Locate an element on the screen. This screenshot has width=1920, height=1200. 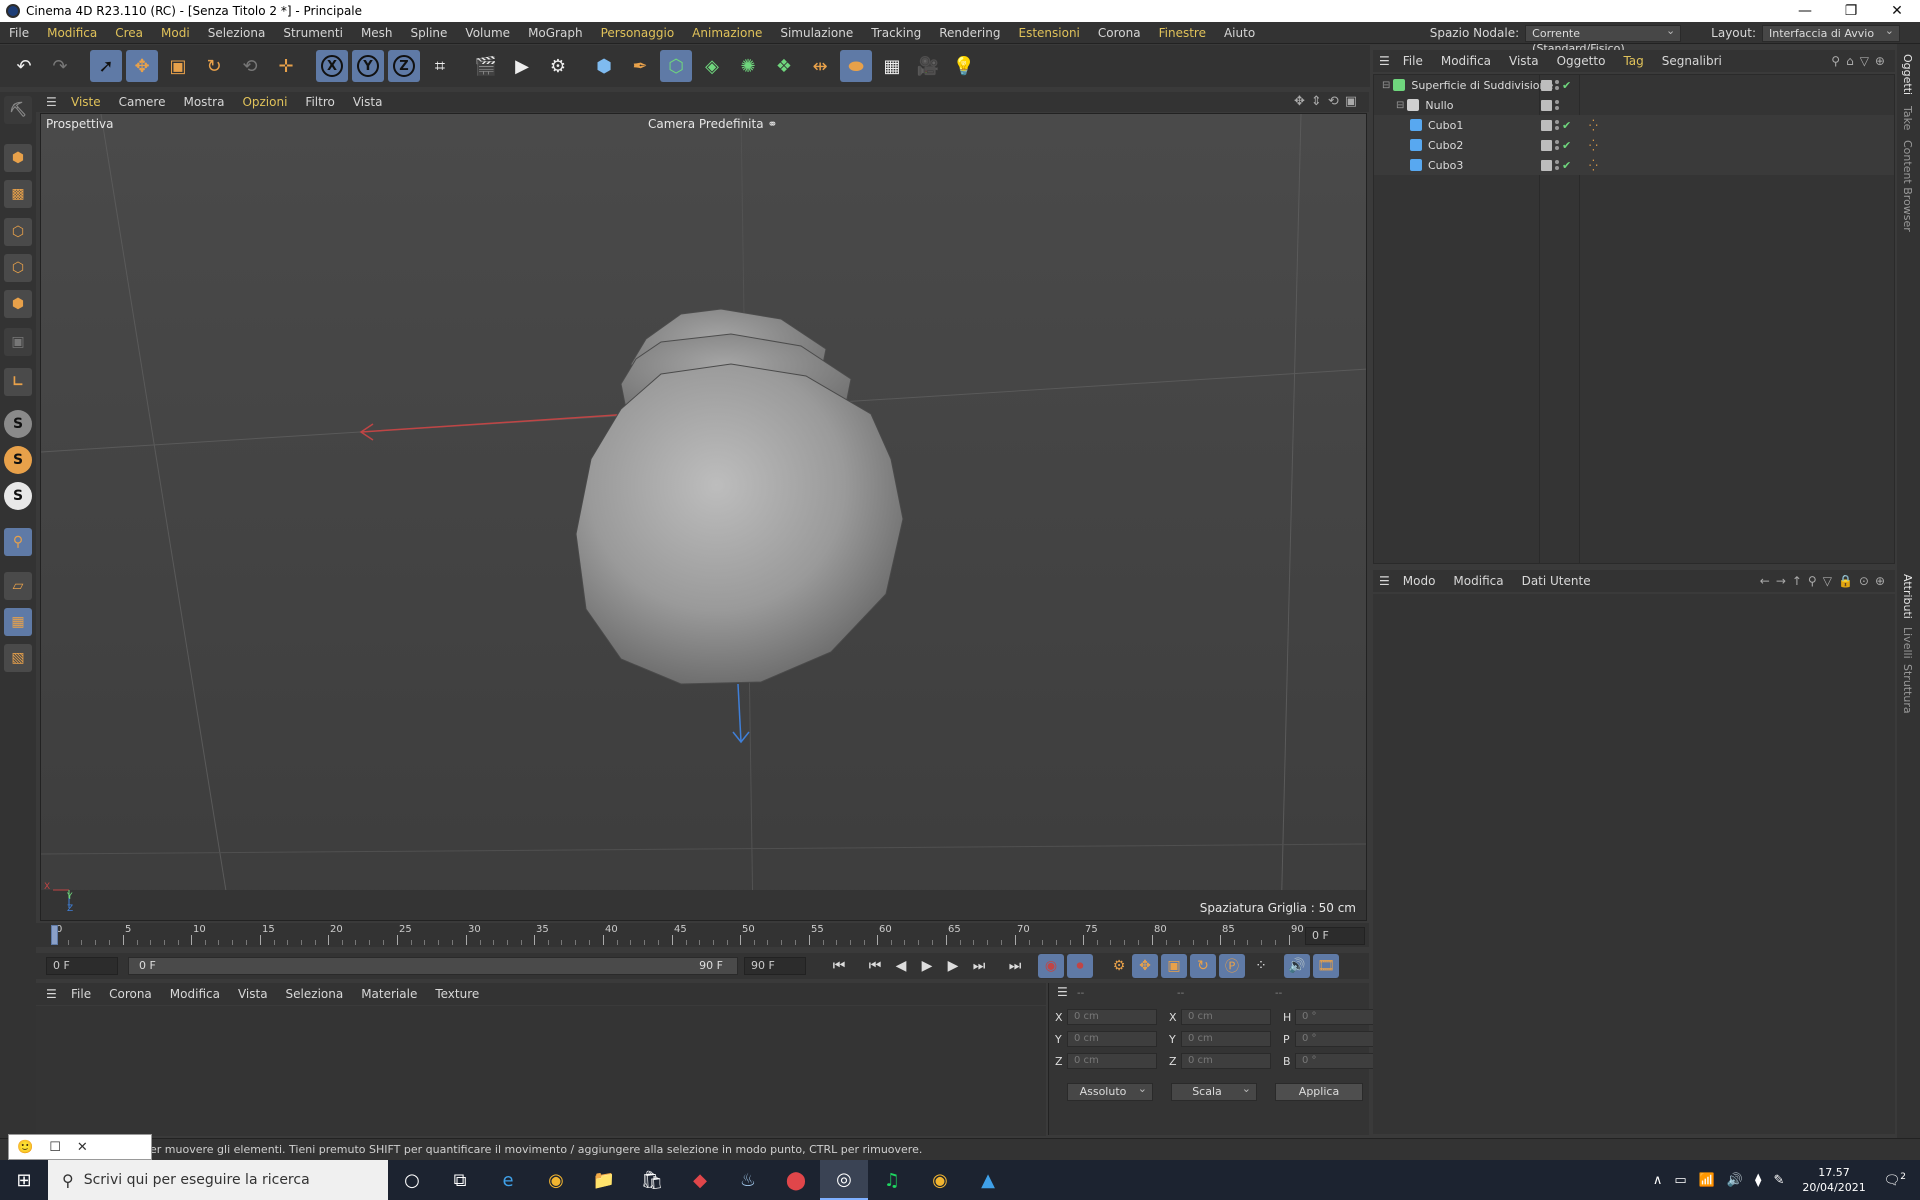
task-view-icon: ⧉ is located at coordinates (460, 1180).